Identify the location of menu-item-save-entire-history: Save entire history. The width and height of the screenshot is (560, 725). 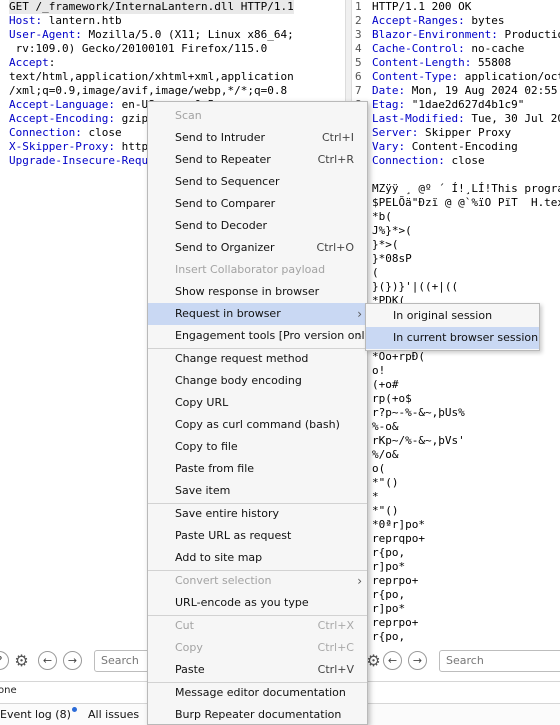
(257, 514).